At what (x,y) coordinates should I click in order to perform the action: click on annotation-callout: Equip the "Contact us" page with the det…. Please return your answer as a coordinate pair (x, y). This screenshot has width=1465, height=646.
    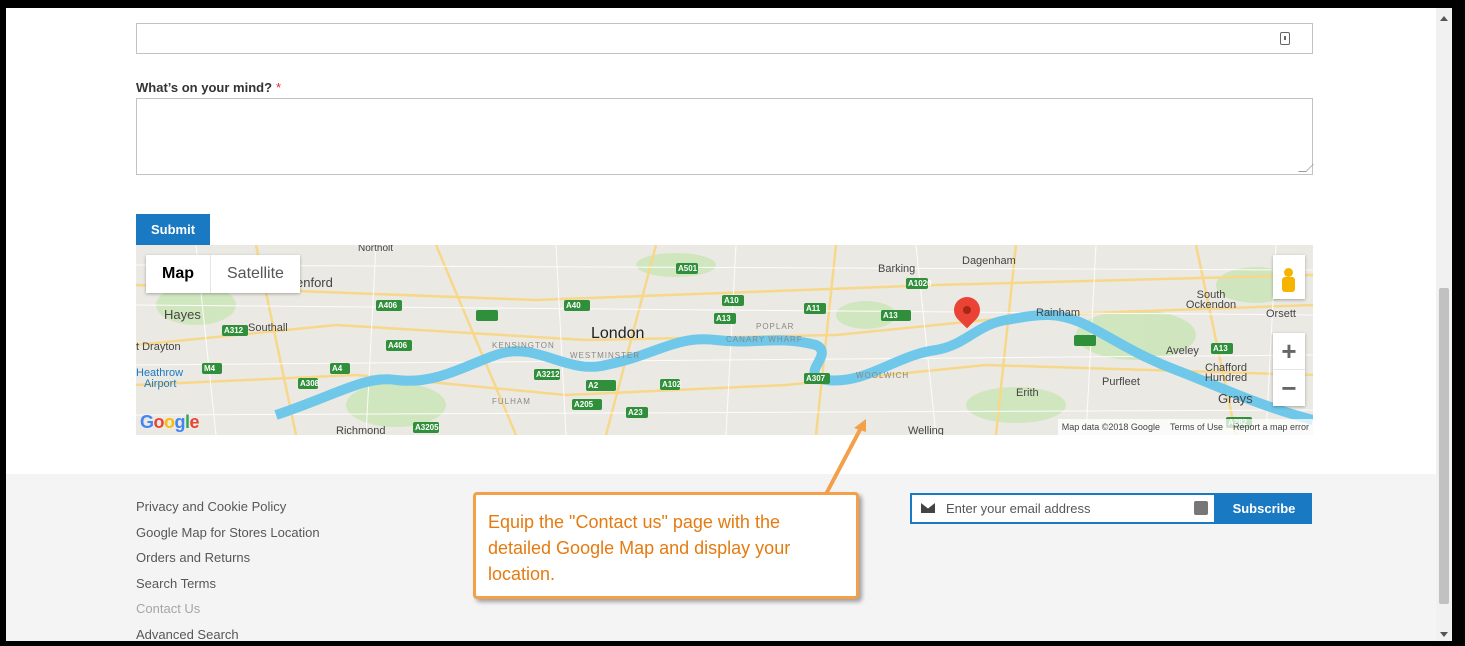
    Looking at the image, I should click on (666, 545).